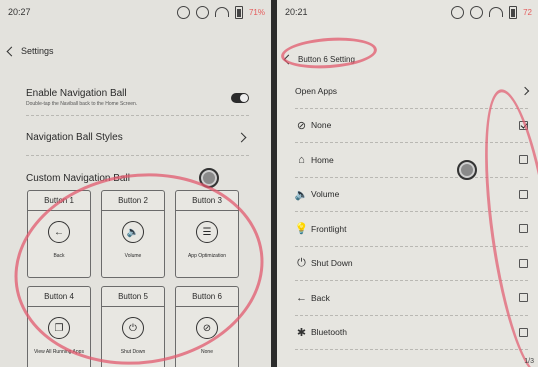  Describe the element at coordinates (135, 51) in the screenshot. I see `back-button: Settings` at that location.